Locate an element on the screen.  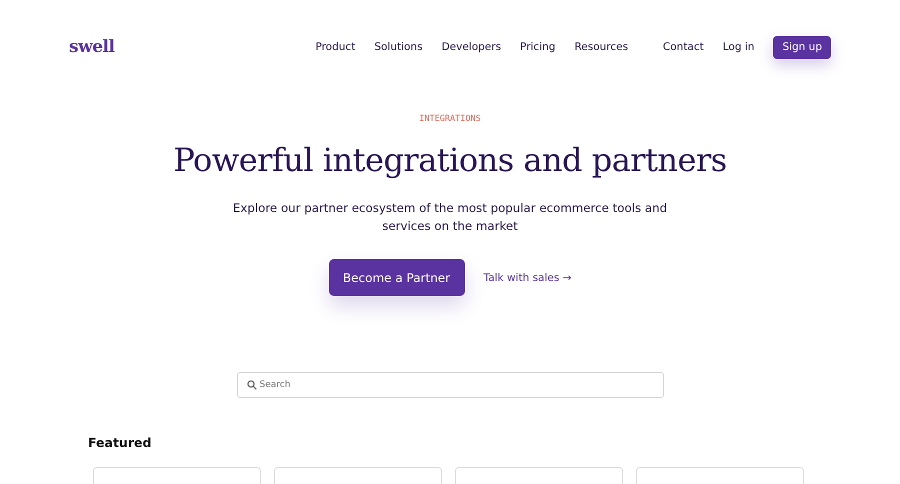
talk-with-sales-link: Talk with sales → is located at coordinates (528, 278).